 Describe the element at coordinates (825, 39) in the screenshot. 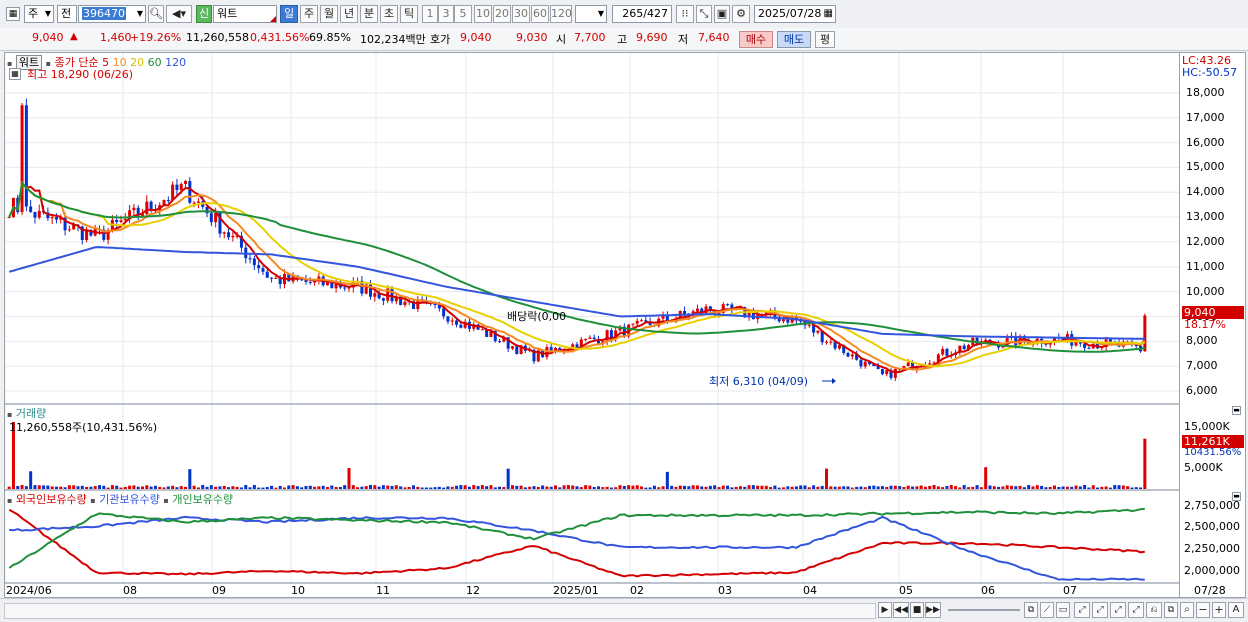

I see `evaluate-button: 평` at that location.